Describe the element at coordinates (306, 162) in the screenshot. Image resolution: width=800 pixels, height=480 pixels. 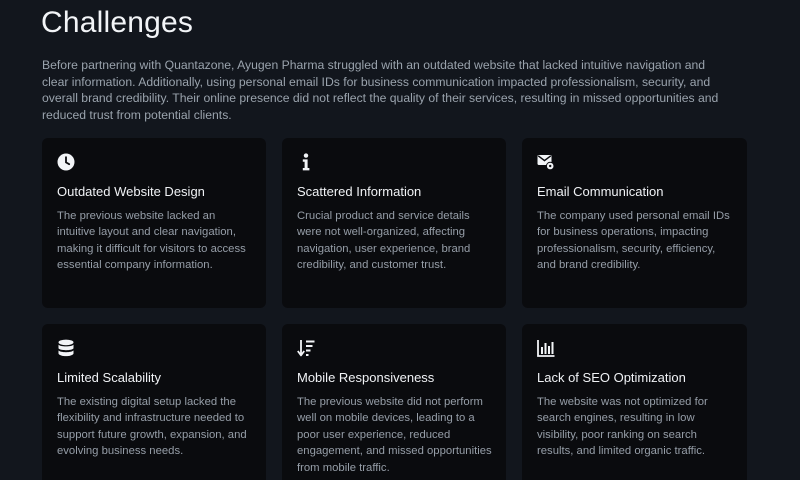
I see `info-icon` at that location.